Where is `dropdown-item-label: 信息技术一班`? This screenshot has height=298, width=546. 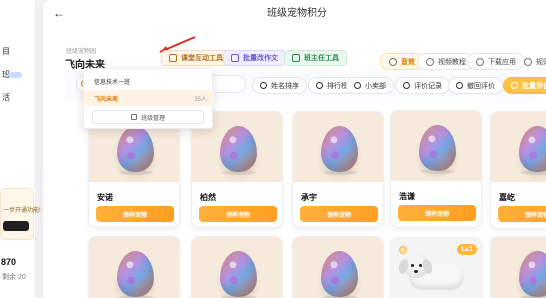
dropdown-item-label: 信息技术一班 is located at coordinates (112, 82).